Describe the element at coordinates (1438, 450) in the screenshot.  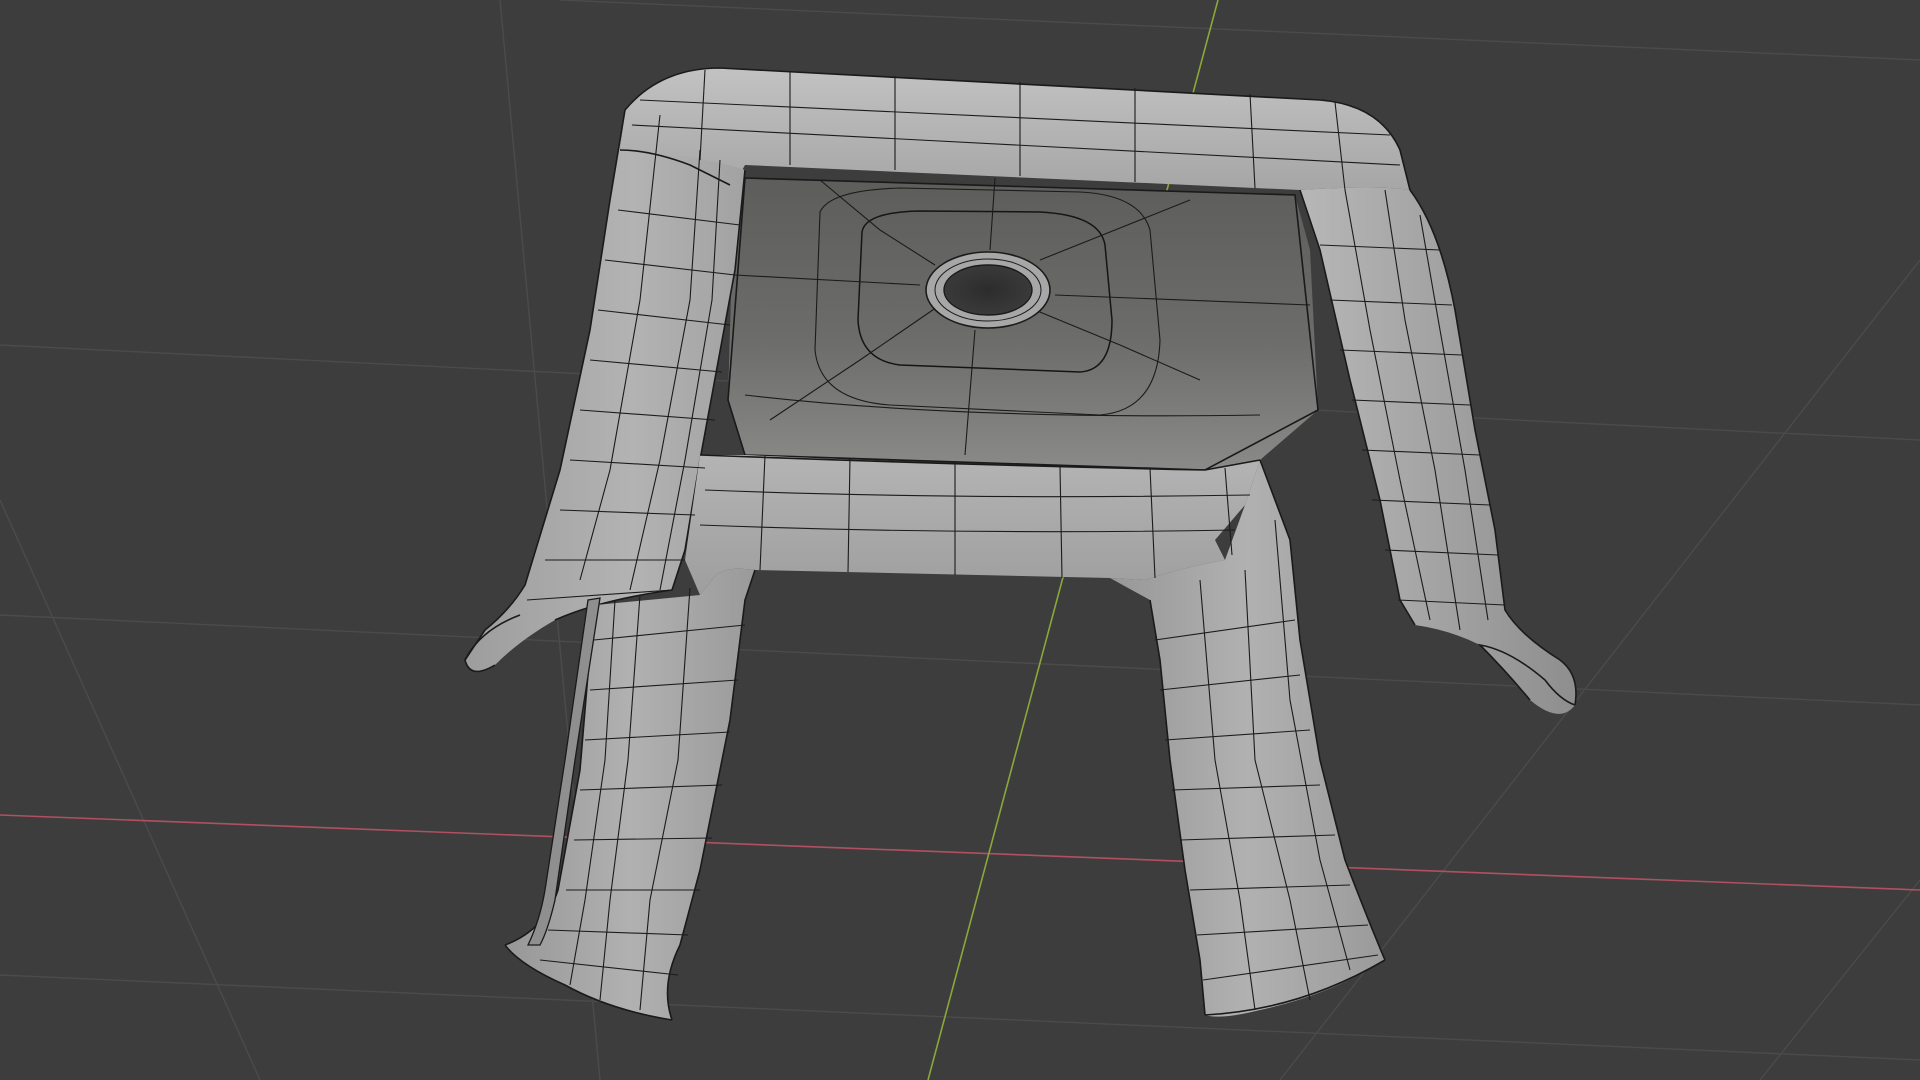
I see `frame-right-side` at that location.